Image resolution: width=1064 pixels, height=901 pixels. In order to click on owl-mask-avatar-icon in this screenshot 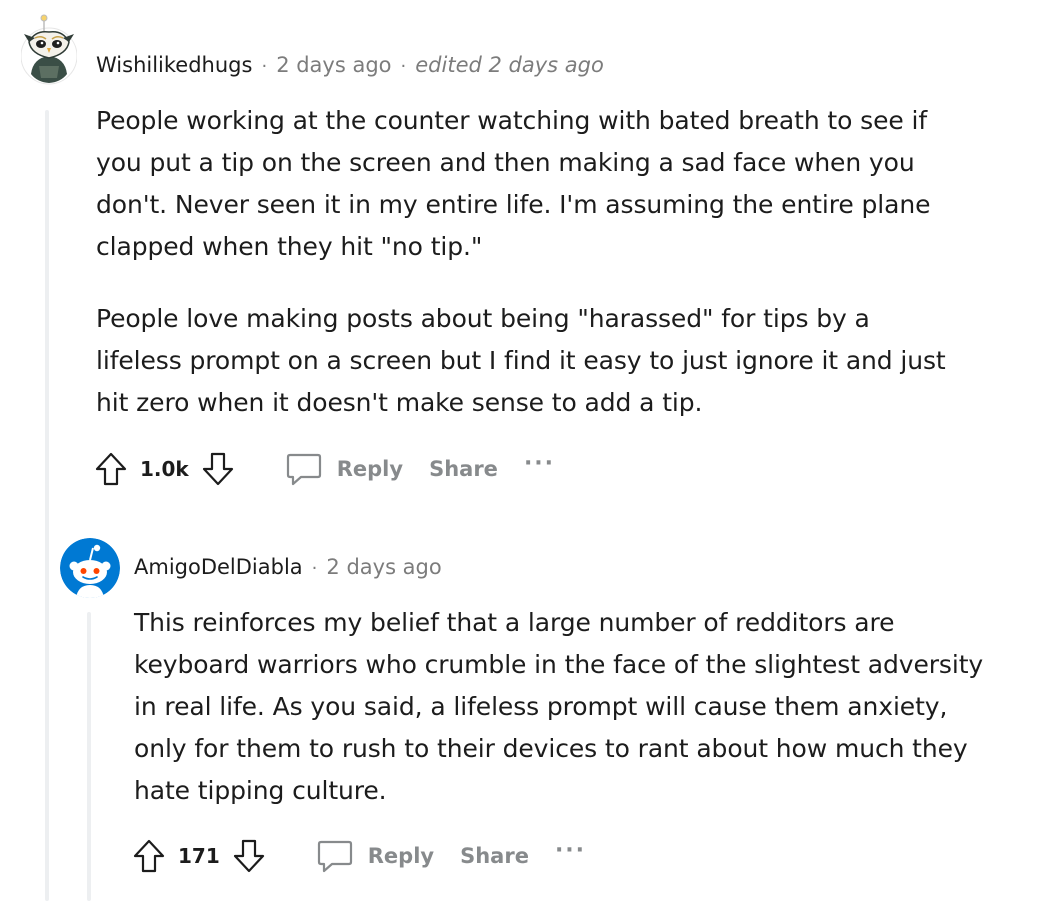, I will do `click(49, 49)`.